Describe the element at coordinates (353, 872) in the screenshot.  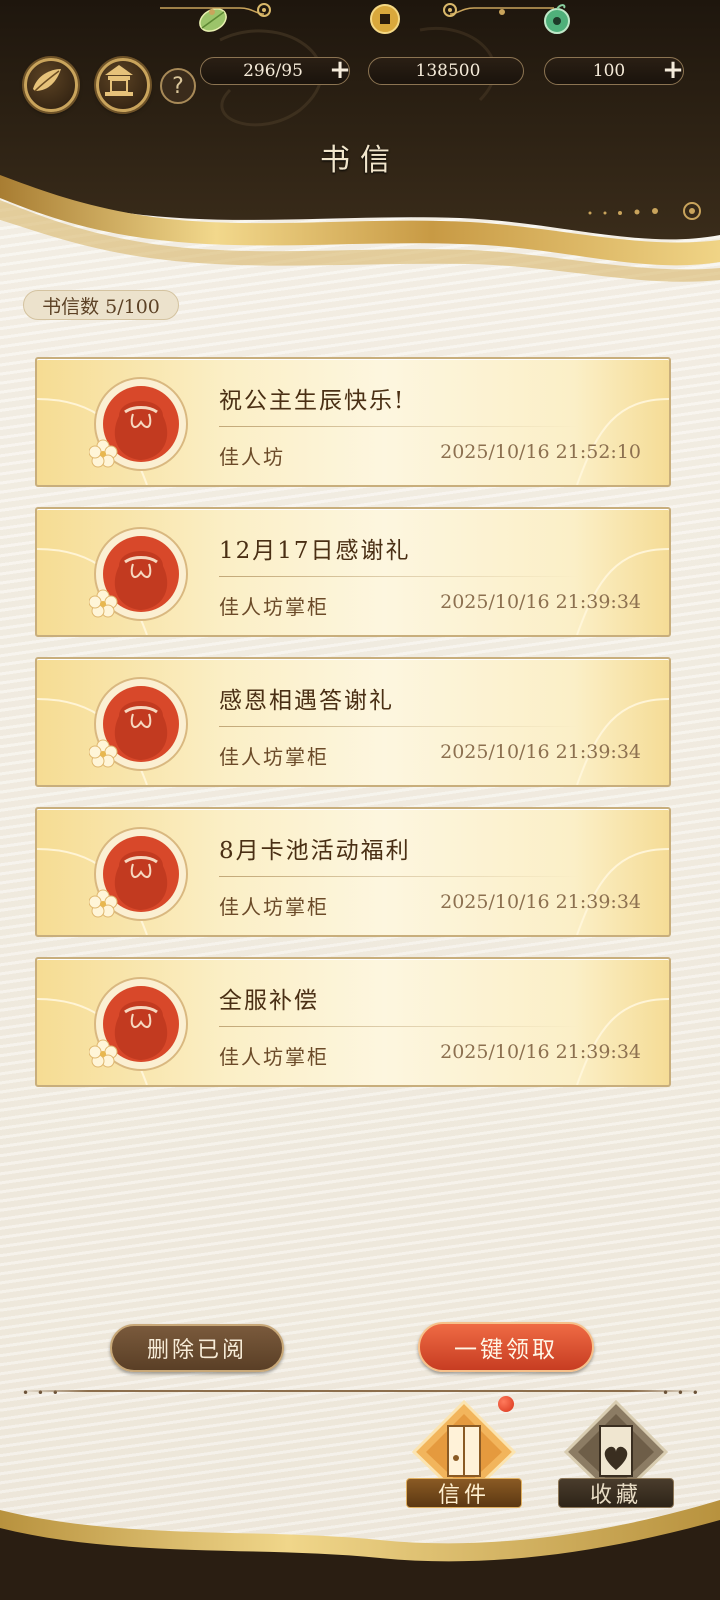
I see `mail-item: 8月卡池活动福利 佳人坊掌柜 2025/10/16 21:39:34` at that location.